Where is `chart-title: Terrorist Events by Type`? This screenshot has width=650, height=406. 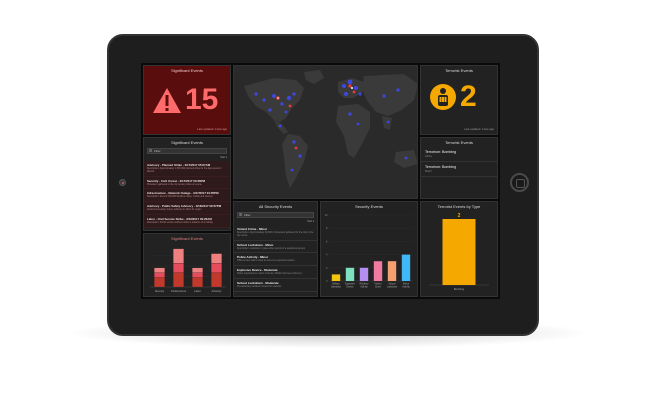 chart-title: Terrorist Events by Type is located at coordinates (459, 206).